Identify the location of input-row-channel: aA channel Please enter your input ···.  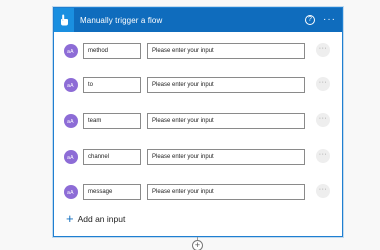
(198, 158).